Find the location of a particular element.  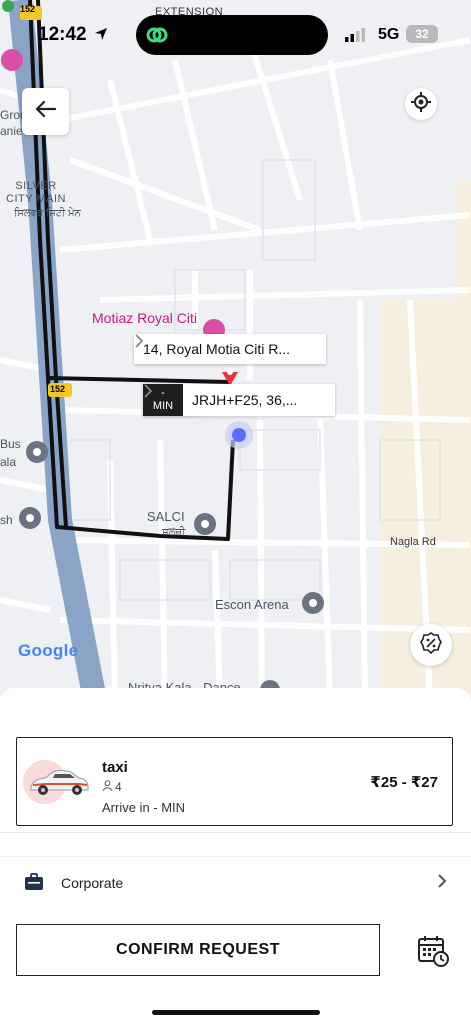

confirm-request-button: CONFIRM REQUEST is located at coordinates (198, 950).